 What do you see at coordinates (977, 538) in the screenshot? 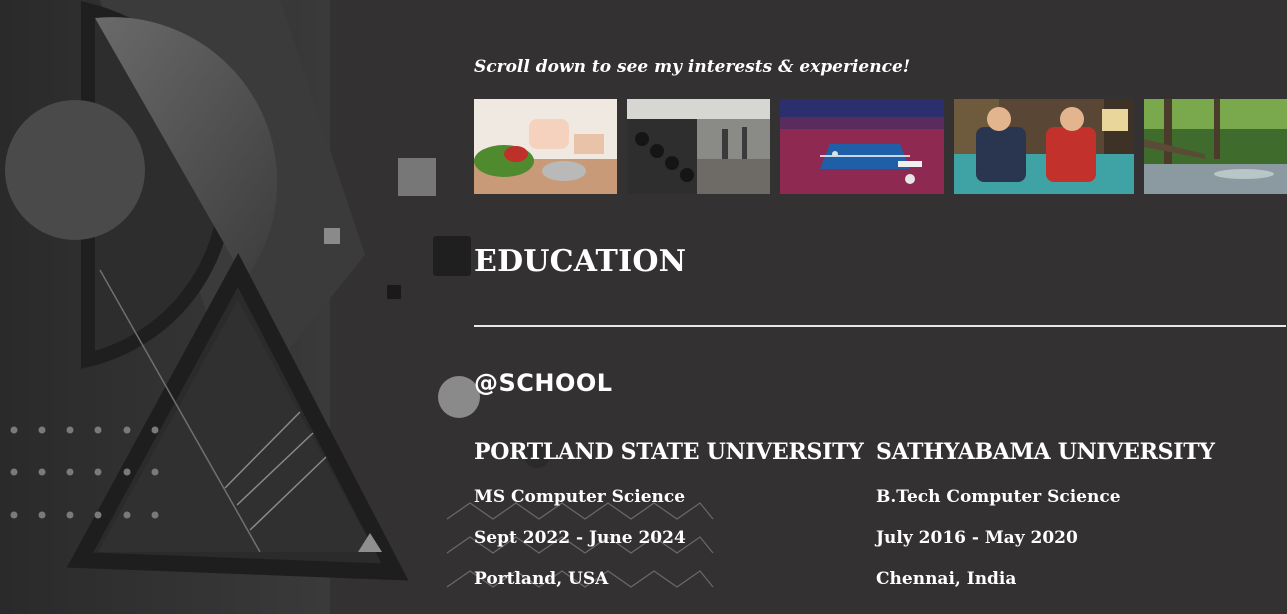
I see `dates: July 2016 - May 2020` at bounding box center [977, 538].